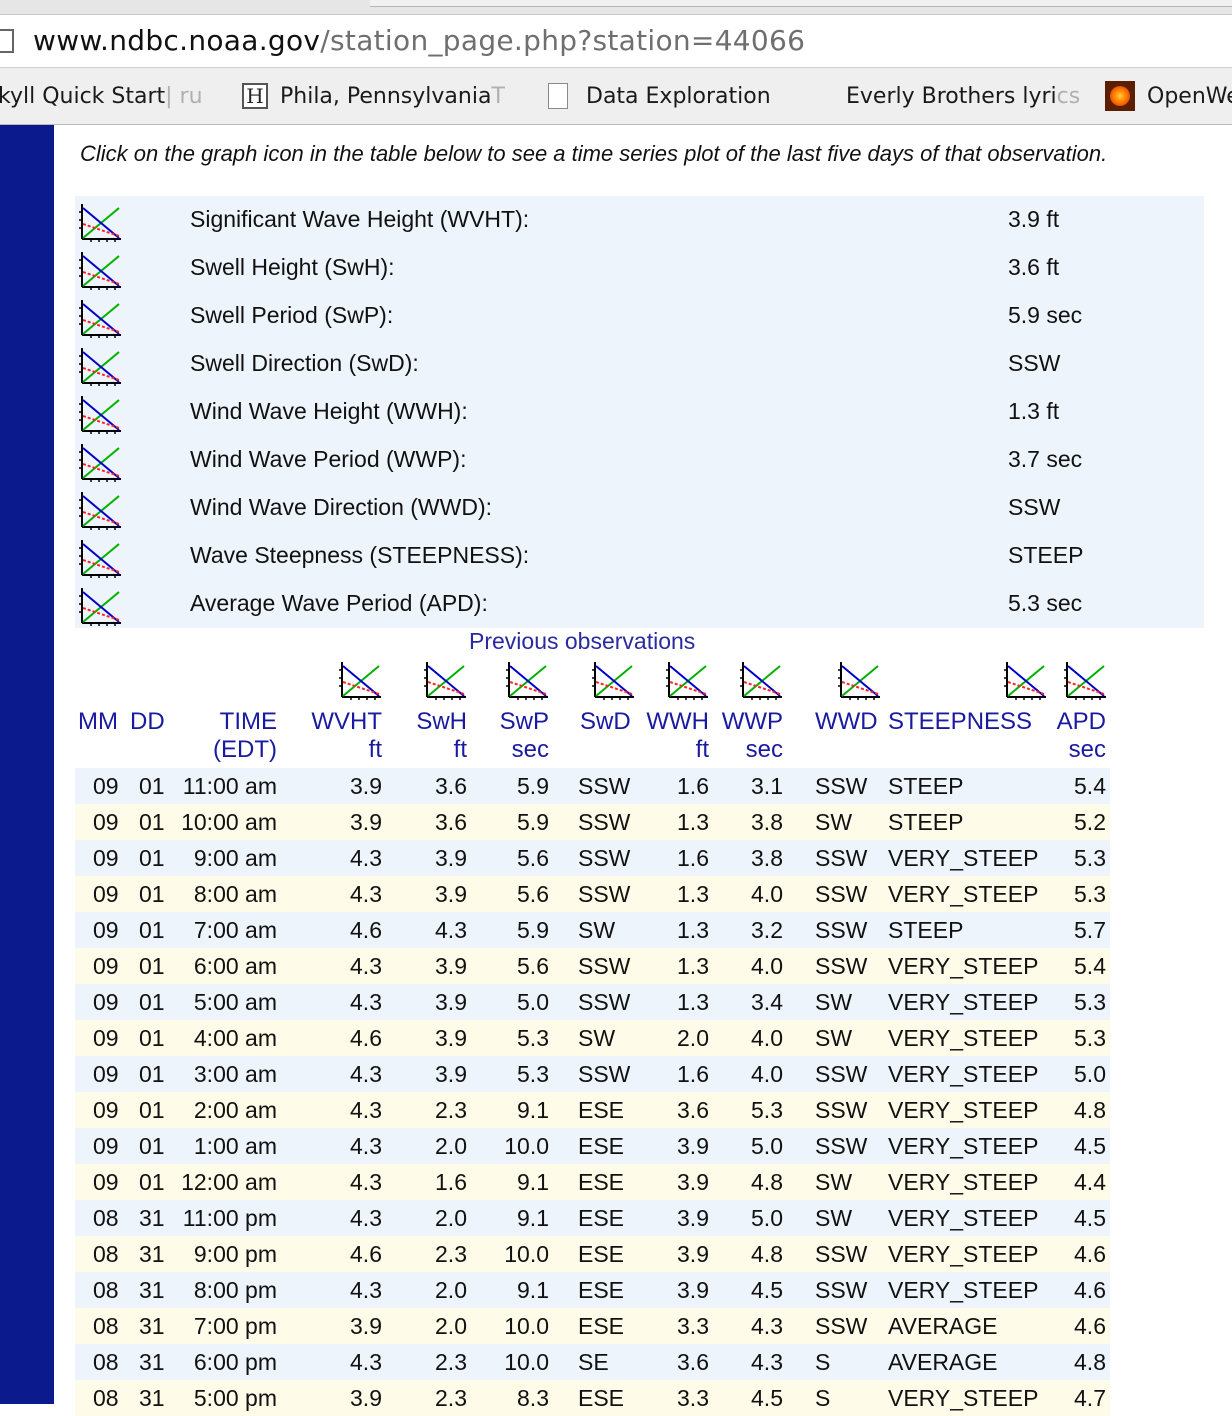  I want to click on bookmark-phila-pennsylvania: H Phila, Pennsylvania T, so click(373, 96).